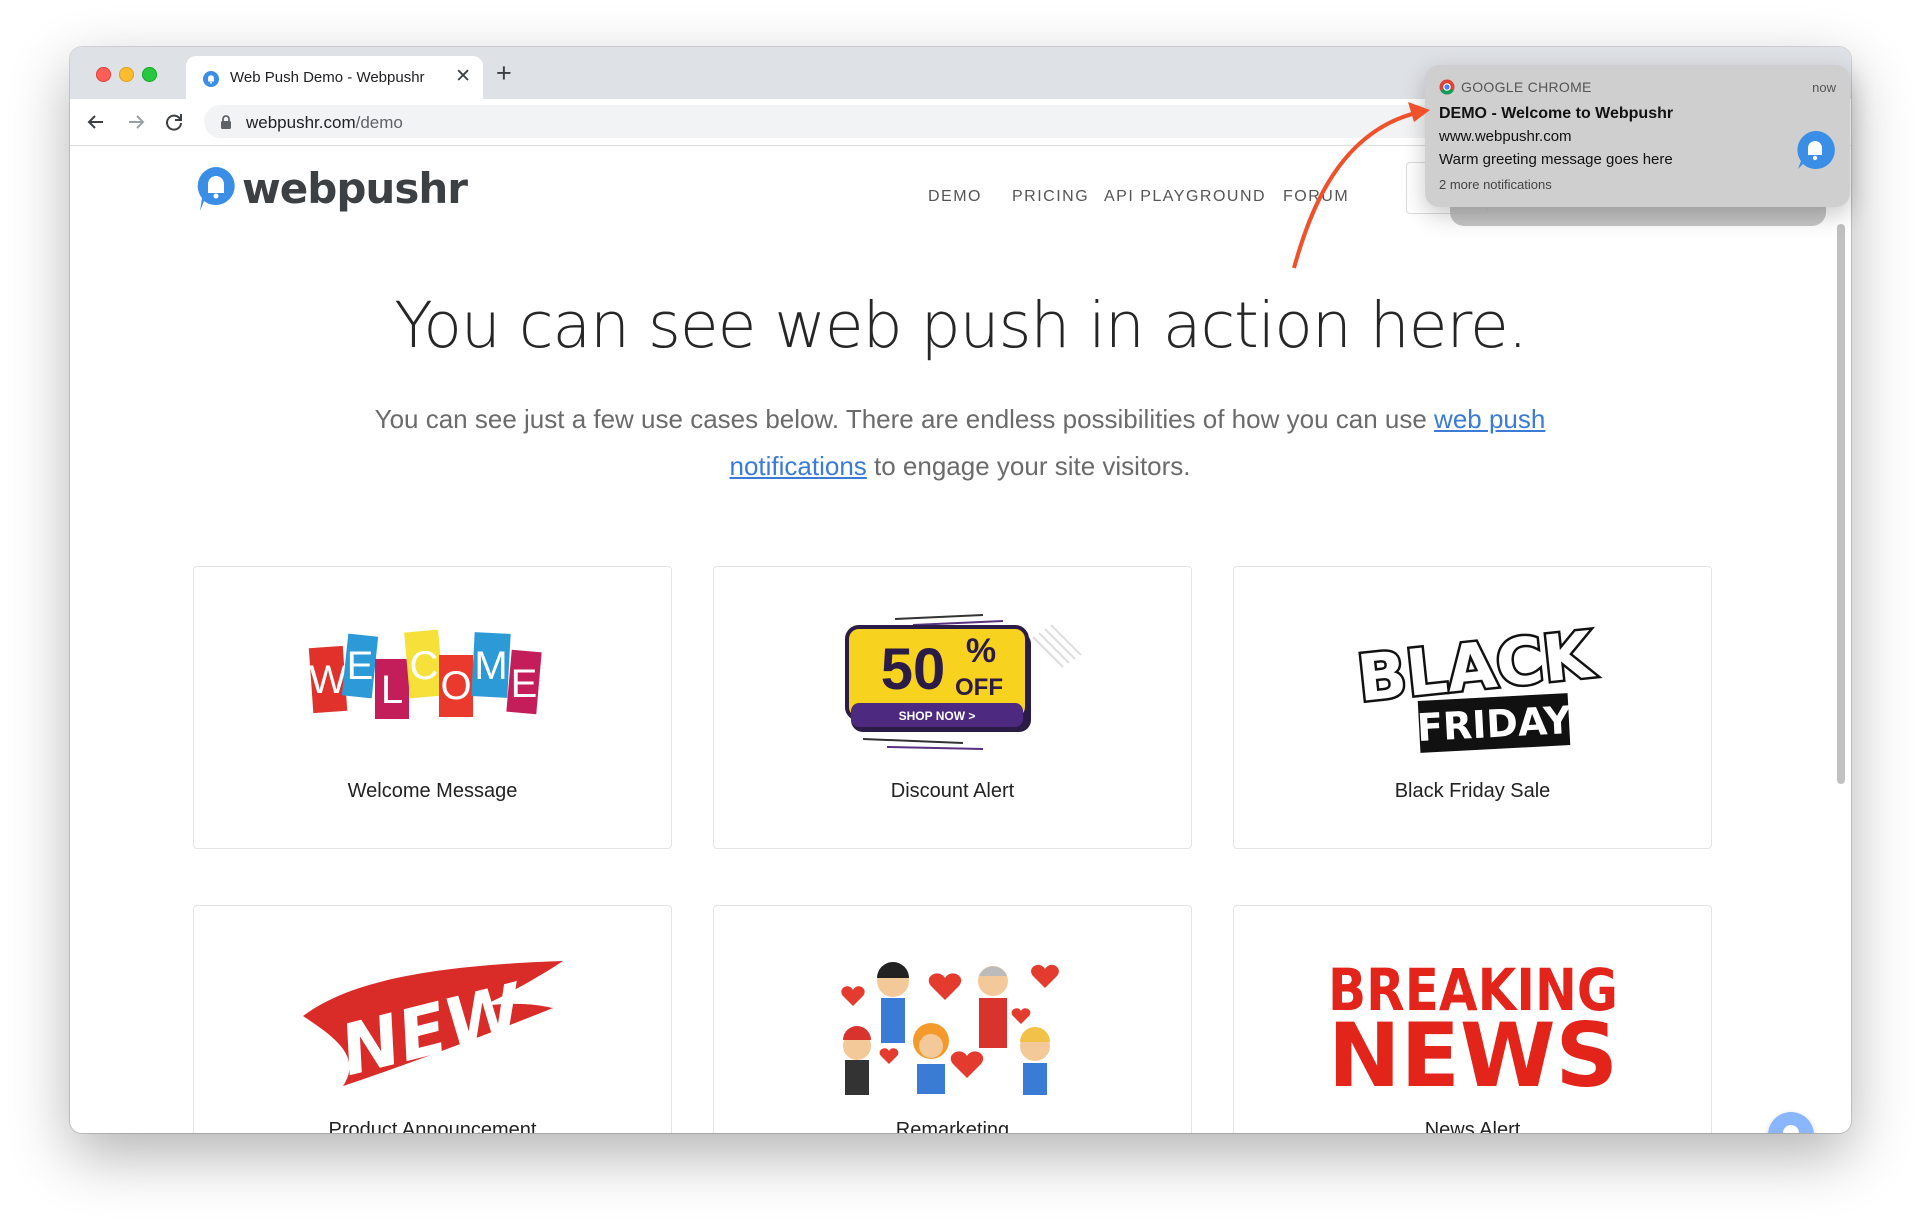 This screenshot has width=1920, height=1224. What do you see at coordinates (455, 686) in the screenshot?
I see `welcome-letter-o: O` at bounding box center [455, 686].